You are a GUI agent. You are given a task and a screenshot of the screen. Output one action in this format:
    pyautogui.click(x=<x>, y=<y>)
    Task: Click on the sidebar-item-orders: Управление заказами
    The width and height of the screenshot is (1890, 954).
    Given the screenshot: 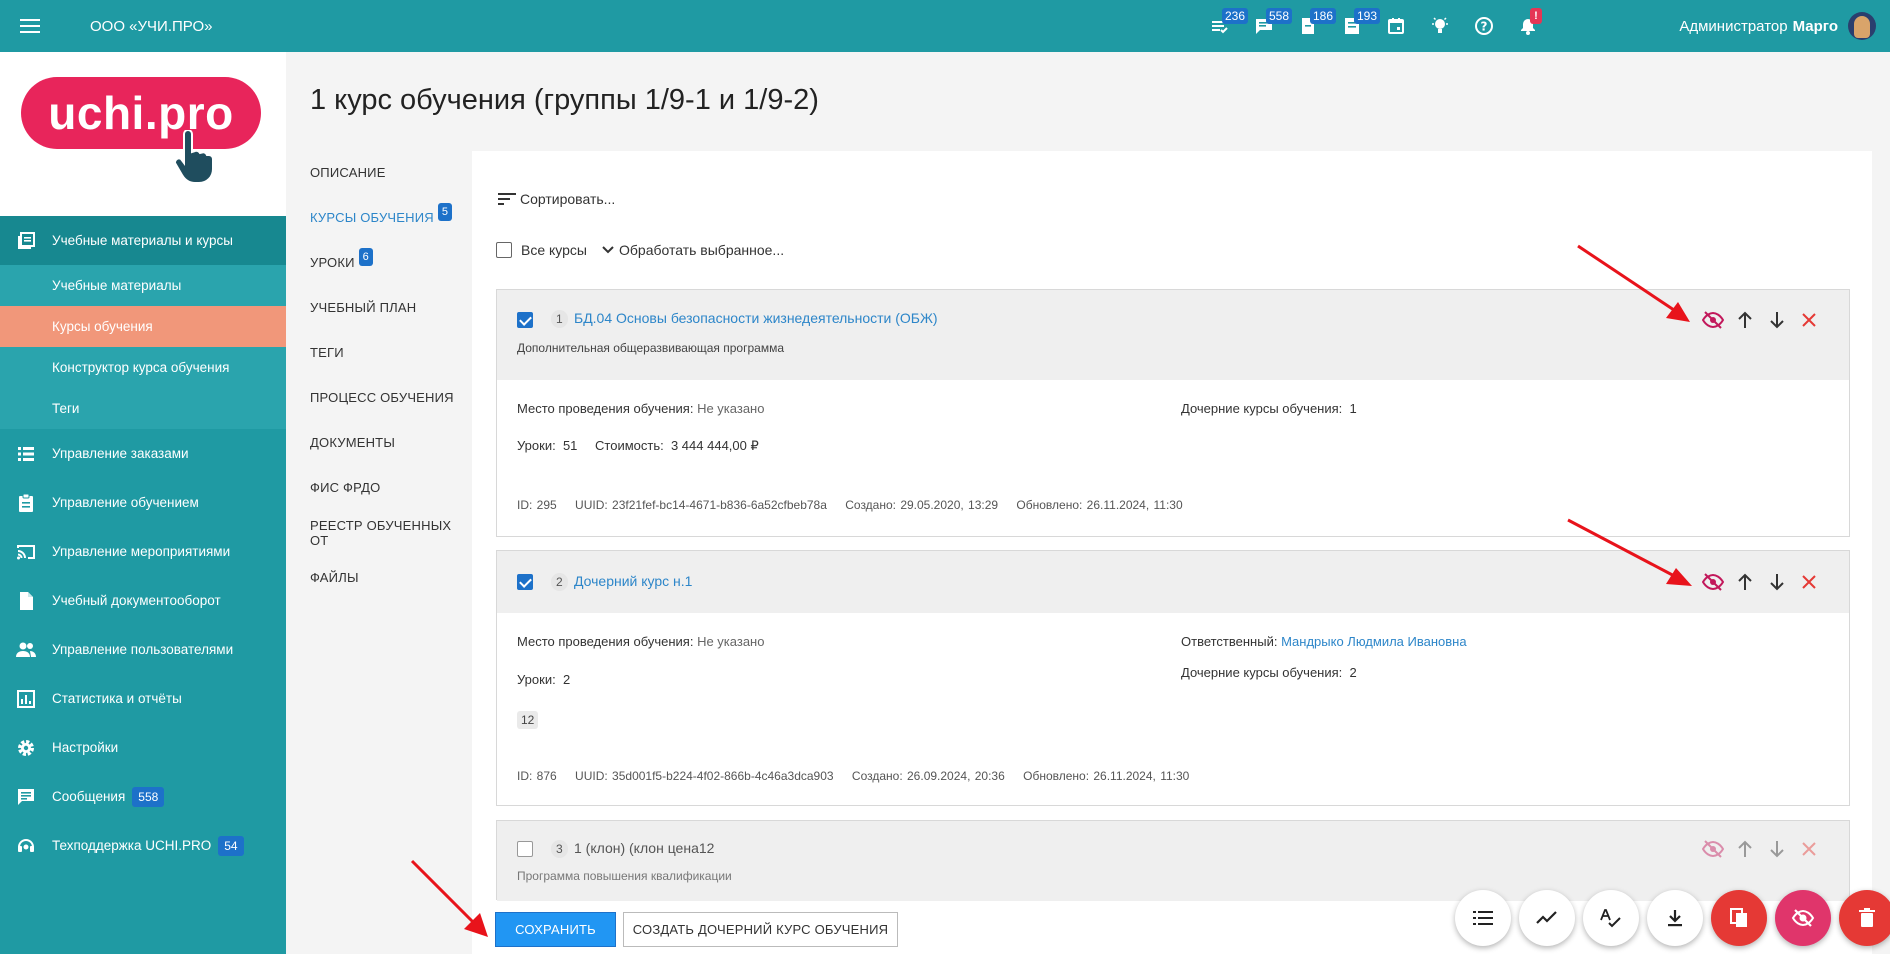 What is the action you would take?
    pyautogui.click(x=143, y=453)
    